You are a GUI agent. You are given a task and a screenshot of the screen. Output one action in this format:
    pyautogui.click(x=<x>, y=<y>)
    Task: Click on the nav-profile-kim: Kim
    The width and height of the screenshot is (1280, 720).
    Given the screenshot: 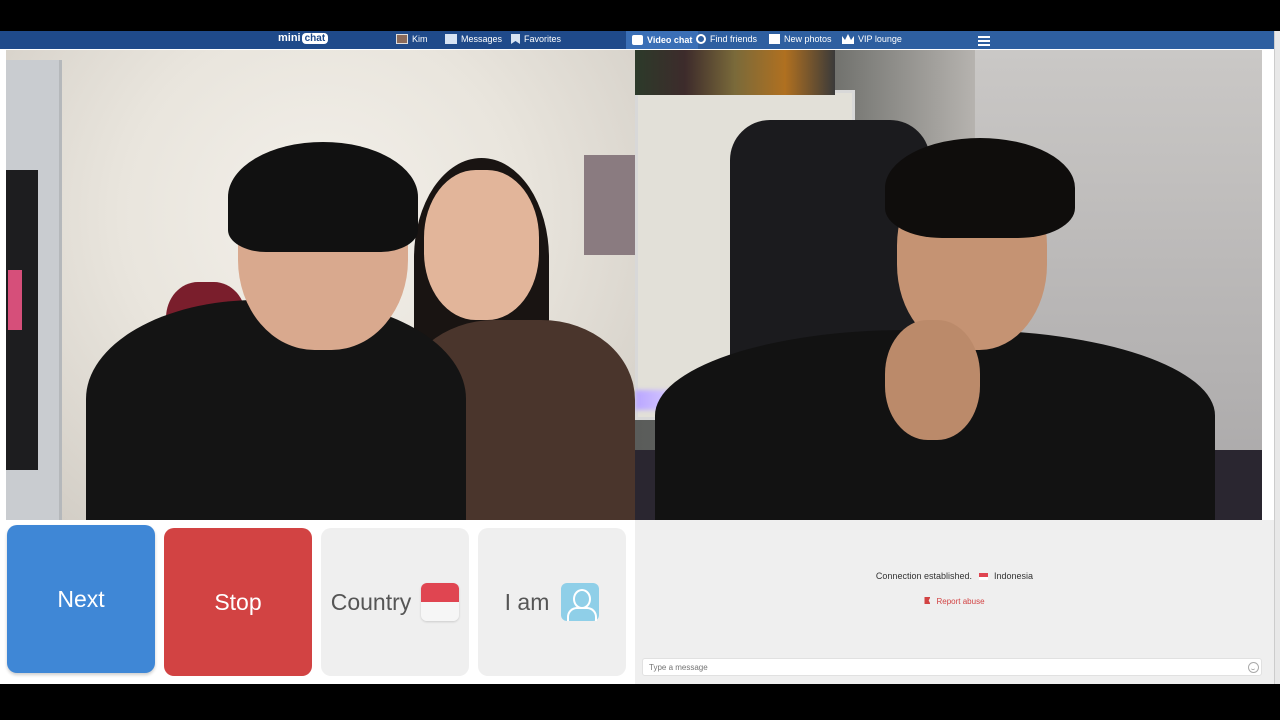 What is the action you would take?
    pyautogui.click(x=412, y=39)
    